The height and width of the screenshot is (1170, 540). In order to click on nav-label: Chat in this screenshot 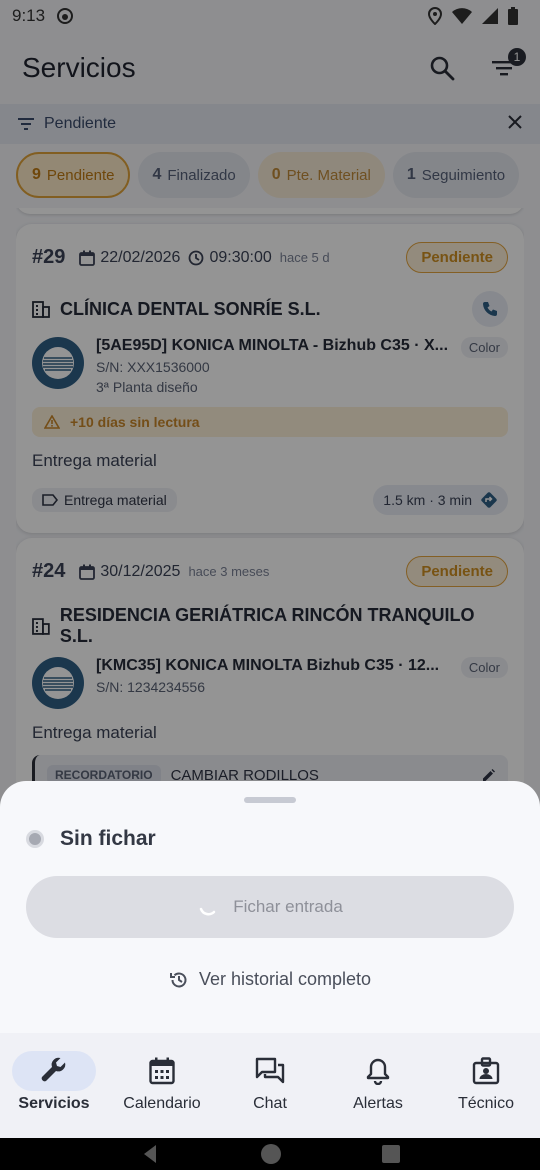, I will do `click(270, 1103)`.